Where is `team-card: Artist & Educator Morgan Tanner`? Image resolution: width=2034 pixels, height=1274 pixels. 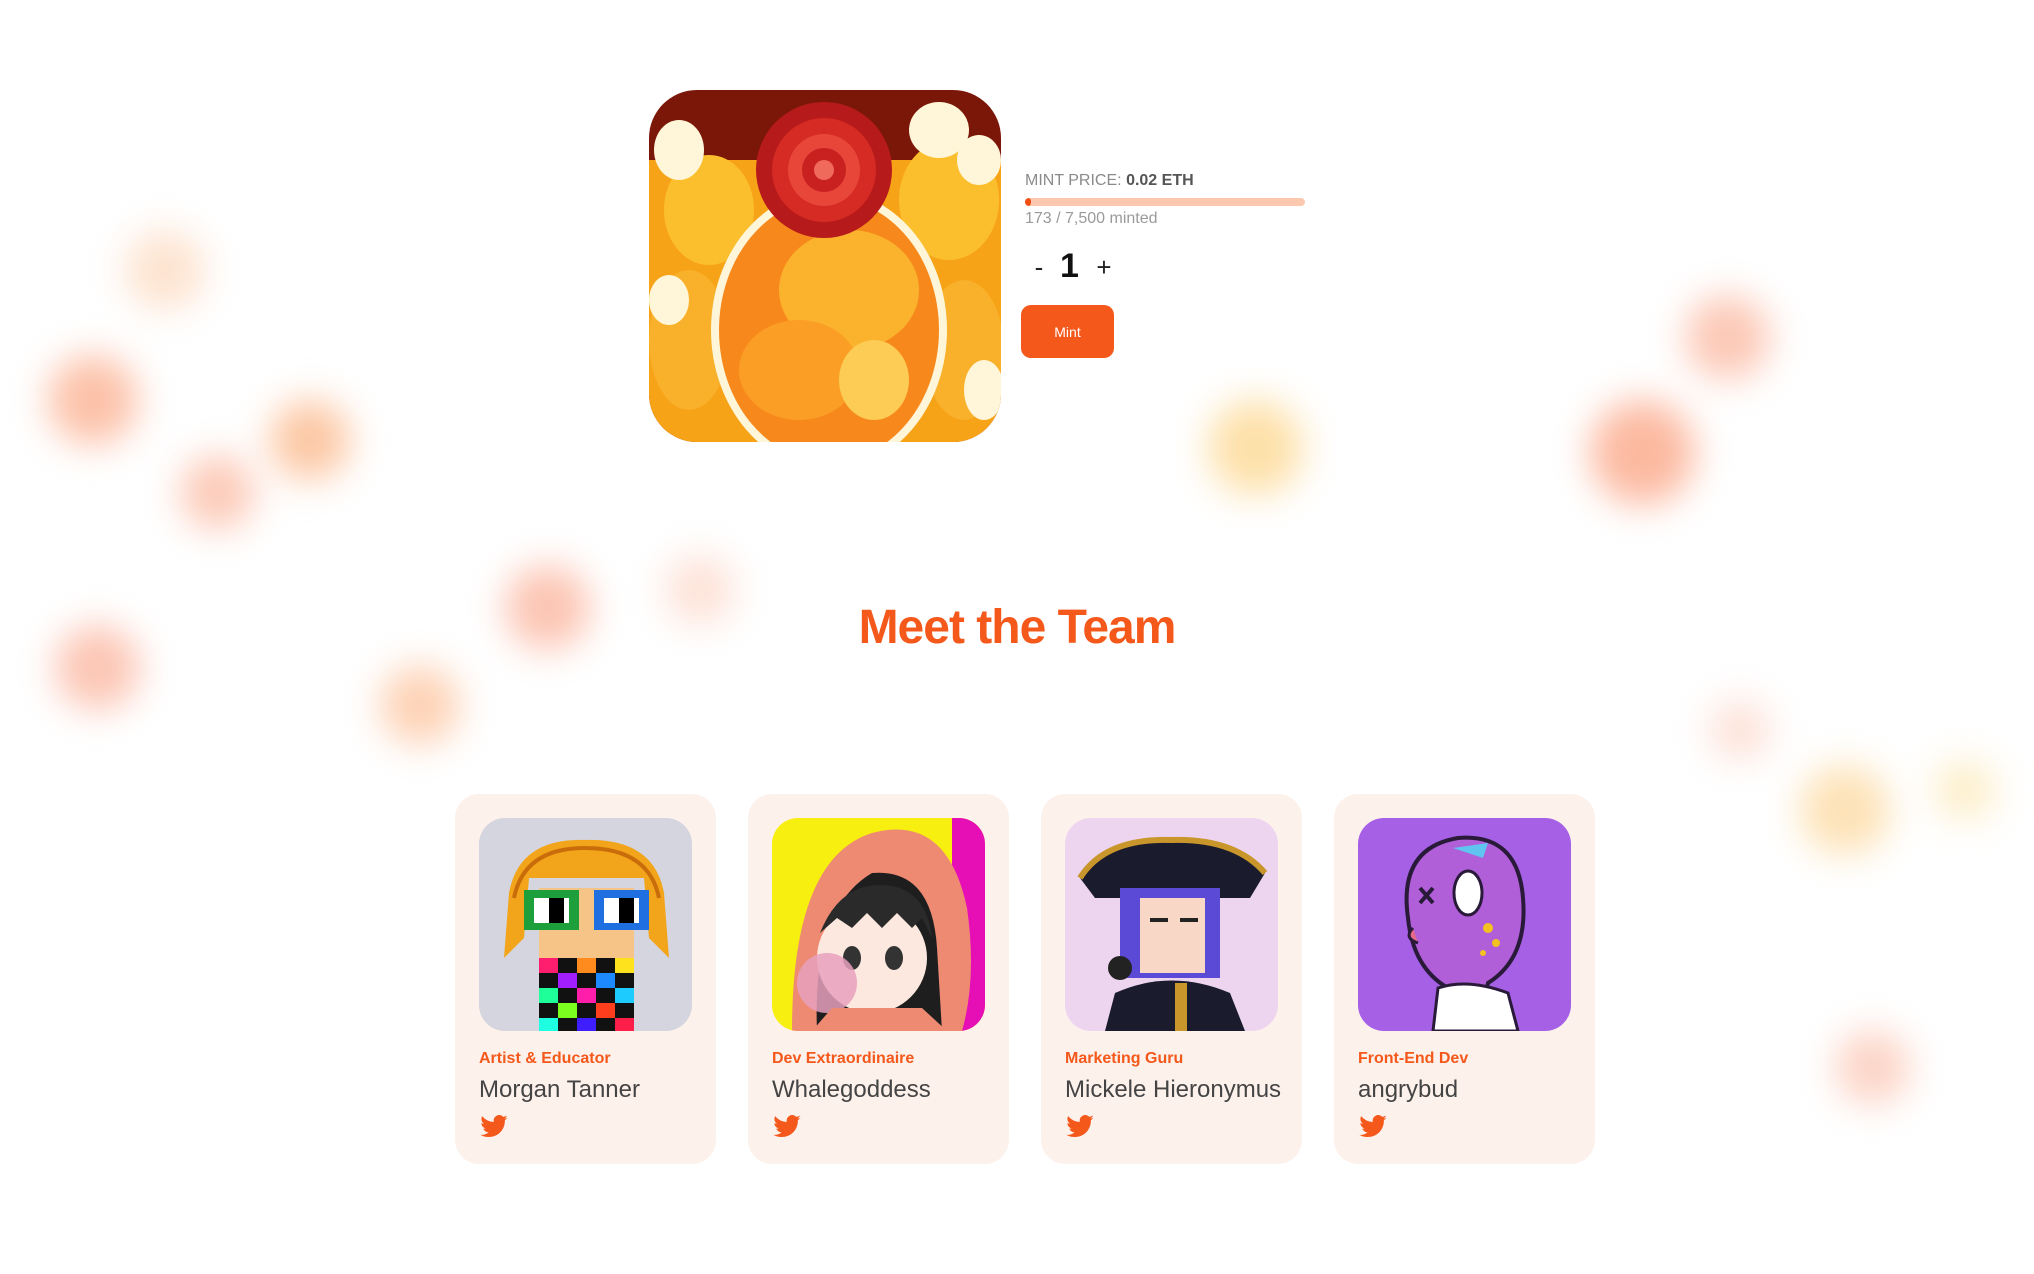 team-card: Artist & Educator Morgan Tanner is located at coordinates (585, 979).